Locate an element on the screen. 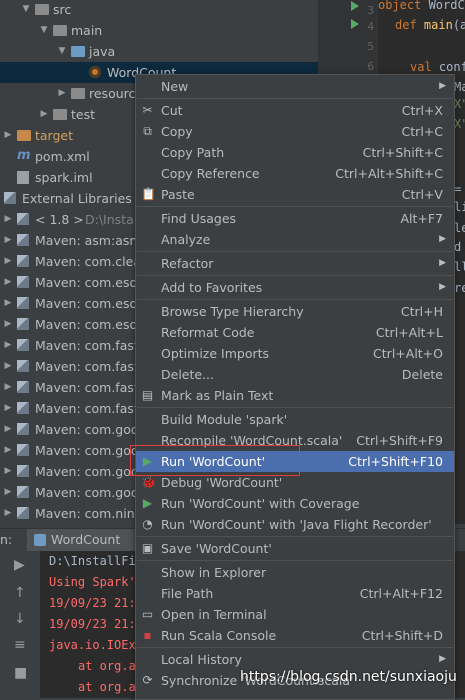 This screenshot has height=700, width=465. menu-item-new: New ▶ is located at coordinates (295, 86).